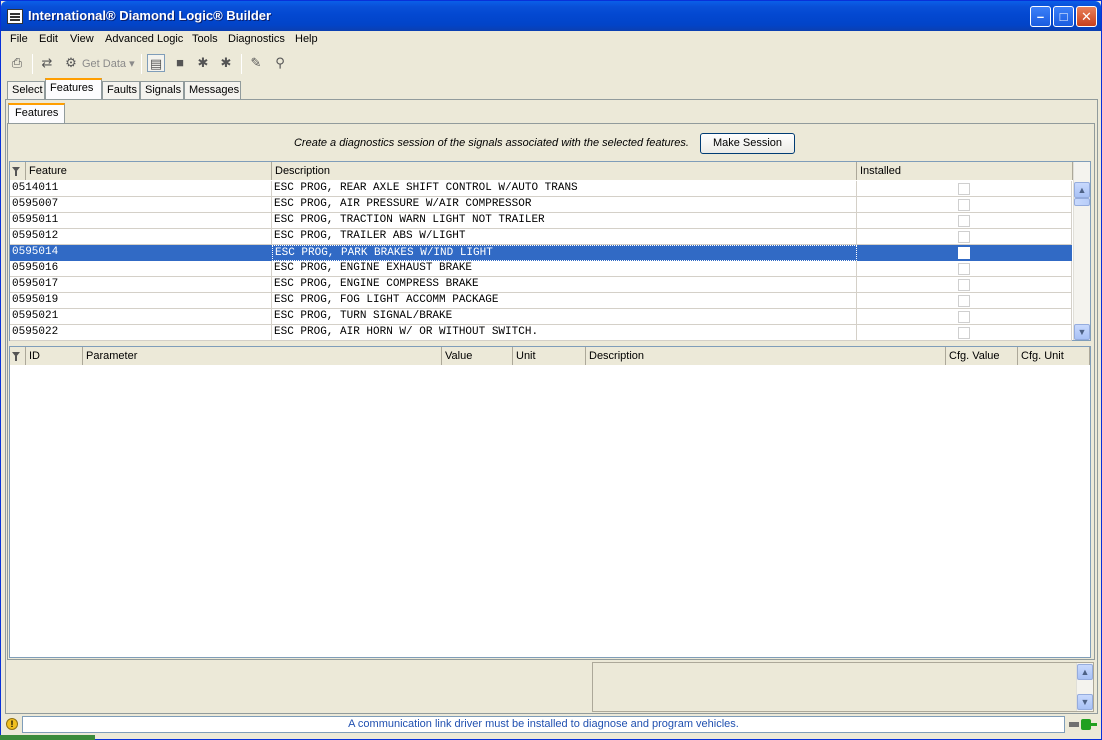 The image size is (1102, 740). What do you see at coordinates (1054, 356) in the screenshot?
I see `column-header-cfg-unit: Cfg. Unit` at bounding box center [1054, 356].